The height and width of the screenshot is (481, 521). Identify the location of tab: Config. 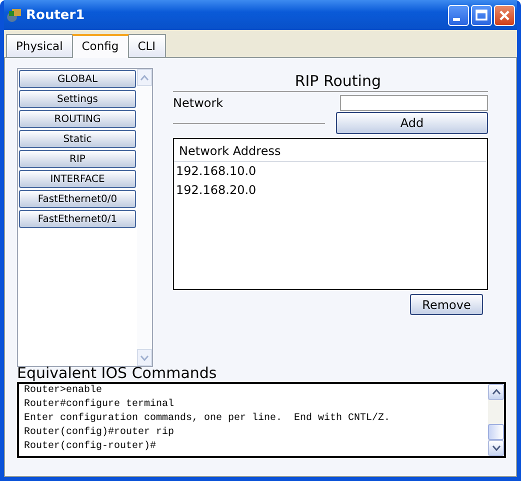
(100, 46).